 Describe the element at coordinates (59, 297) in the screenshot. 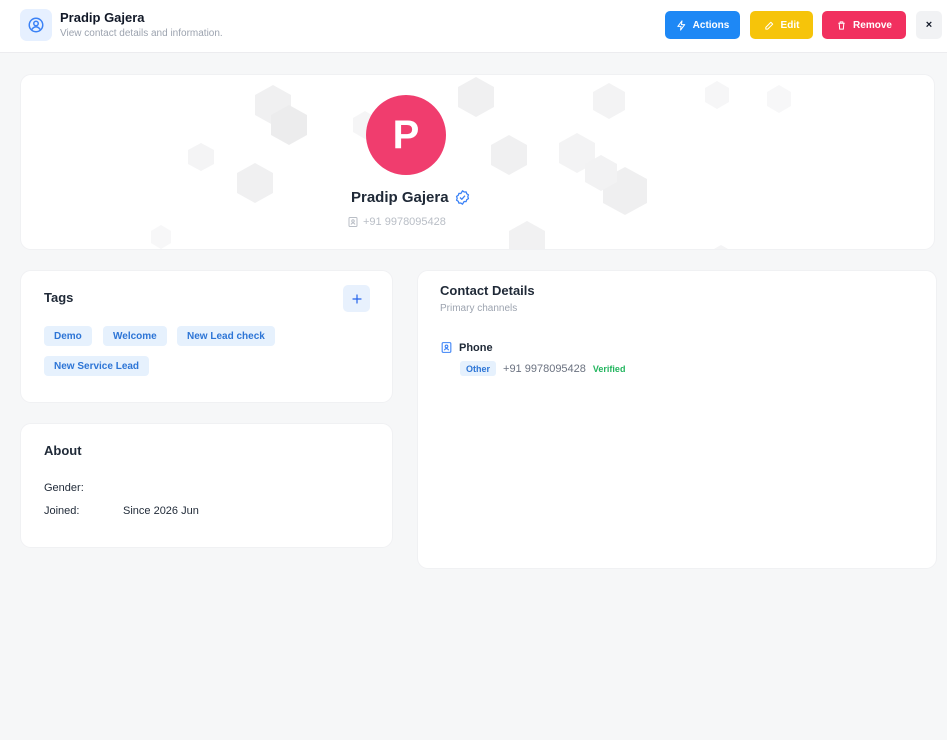

I see `tags-title: Tags` at that location.